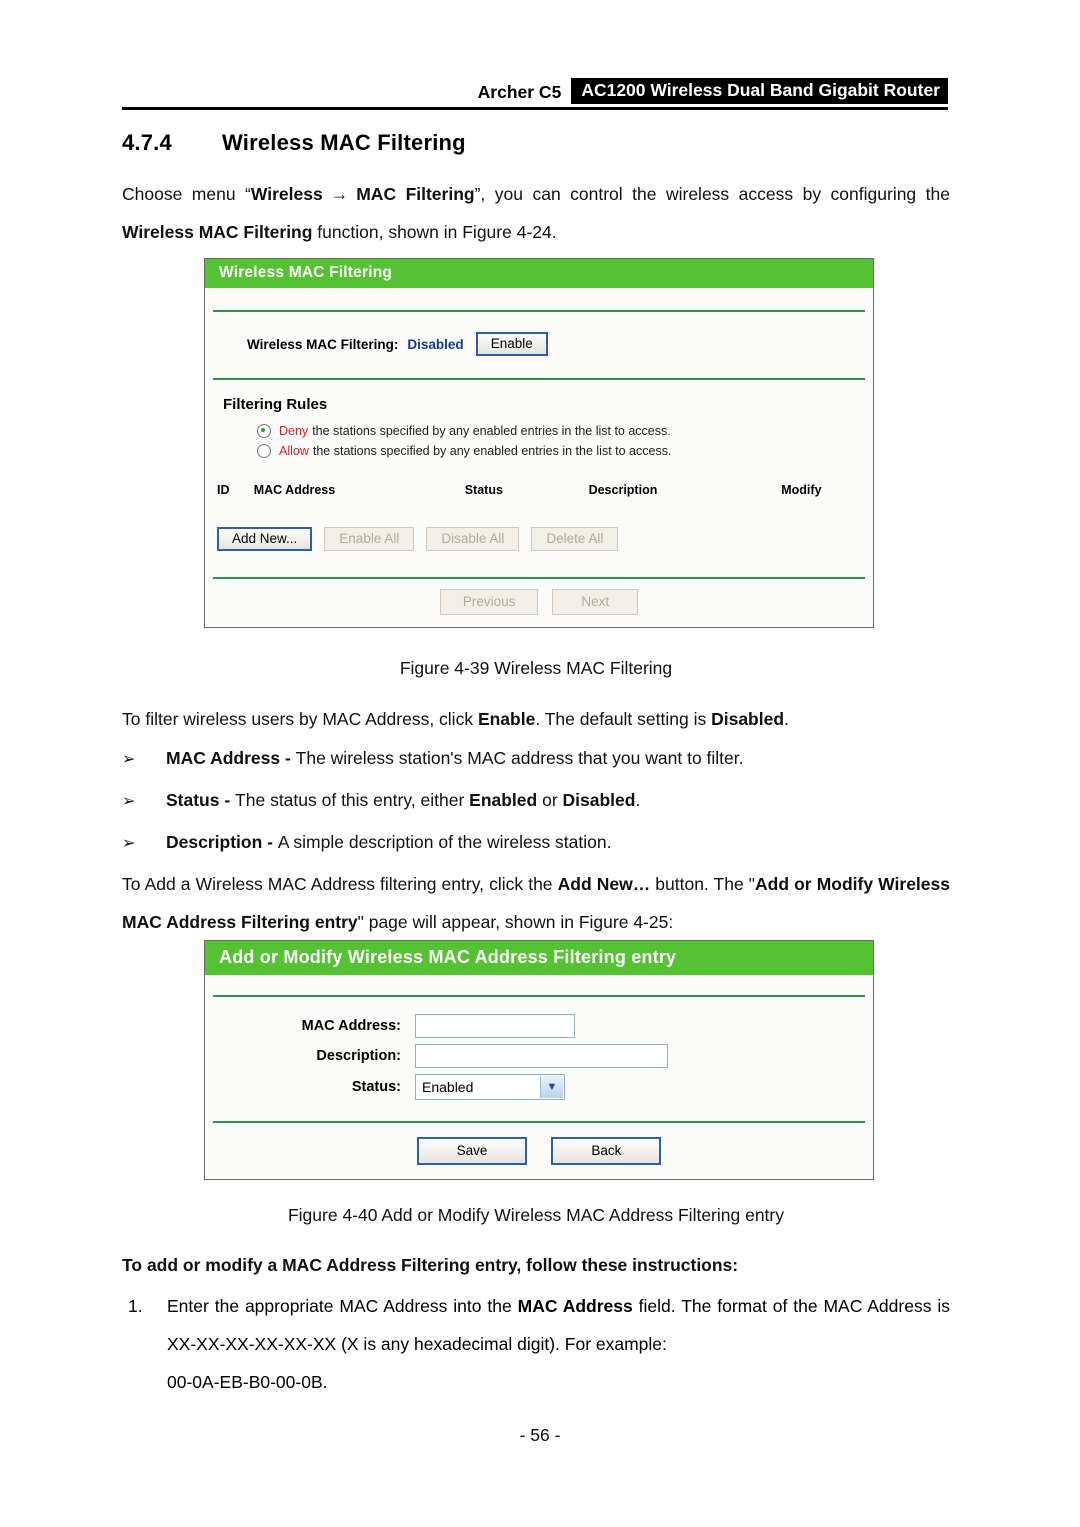 The height and width of the screenshot is (1527, 1080). What do you see at coordinates (786, 719) in the screenshot?
I see `after-fig1-text-3: .` at bounding box center [786, 719].